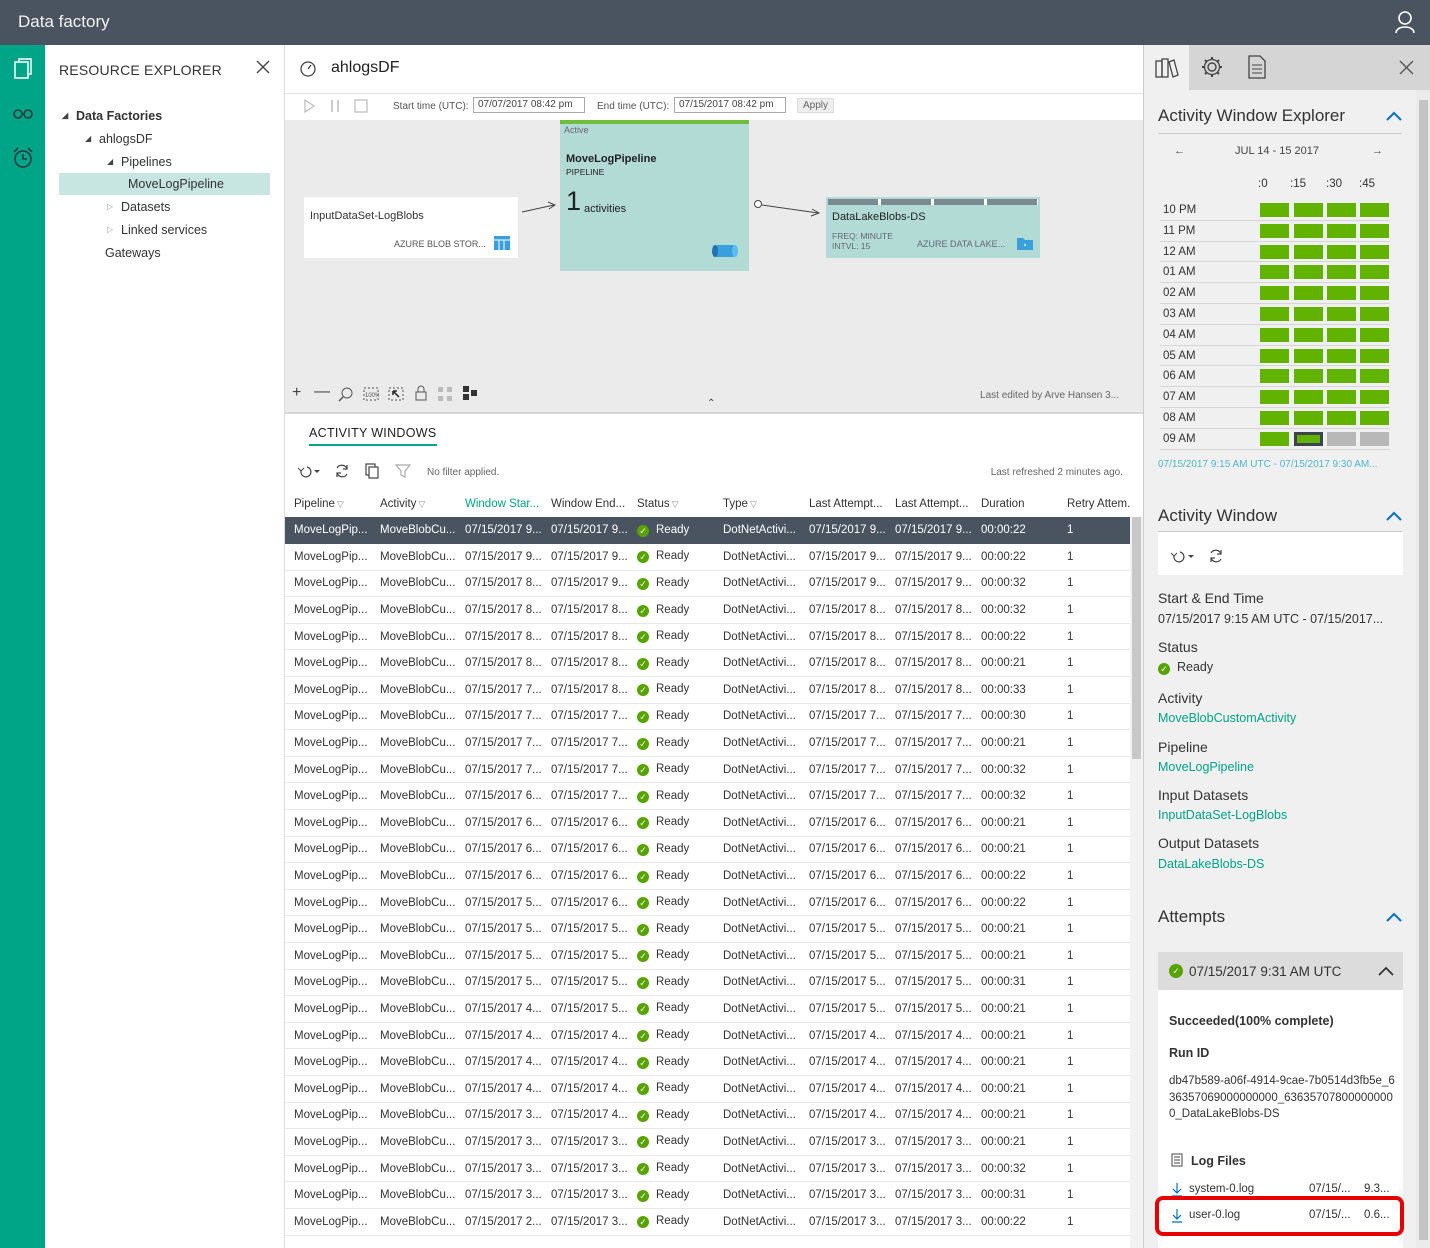  What do you see at coordinates (373, 436) in the screenshot?
I see `activity-windows-title: ACTIVITY WINDOWS` at bounding box center [373, 436].